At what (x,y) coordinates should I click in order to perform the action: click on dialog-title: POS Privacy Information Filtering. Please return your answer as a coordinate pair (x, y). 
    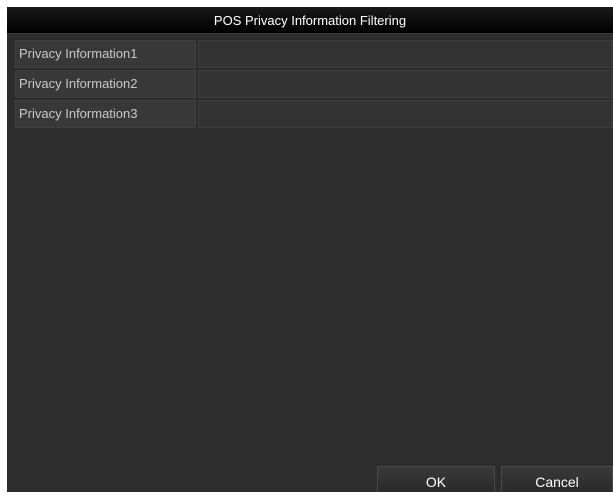
    Looking at the image, I should click on (310, 20).